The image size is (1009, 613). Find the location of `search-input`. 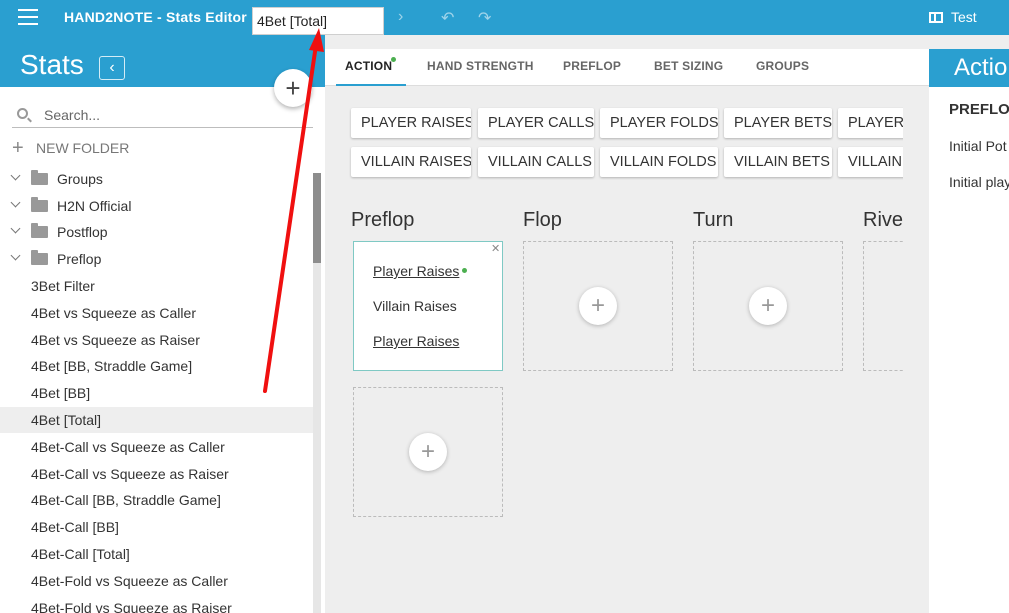

search-input is located at coordinates (174, 115).